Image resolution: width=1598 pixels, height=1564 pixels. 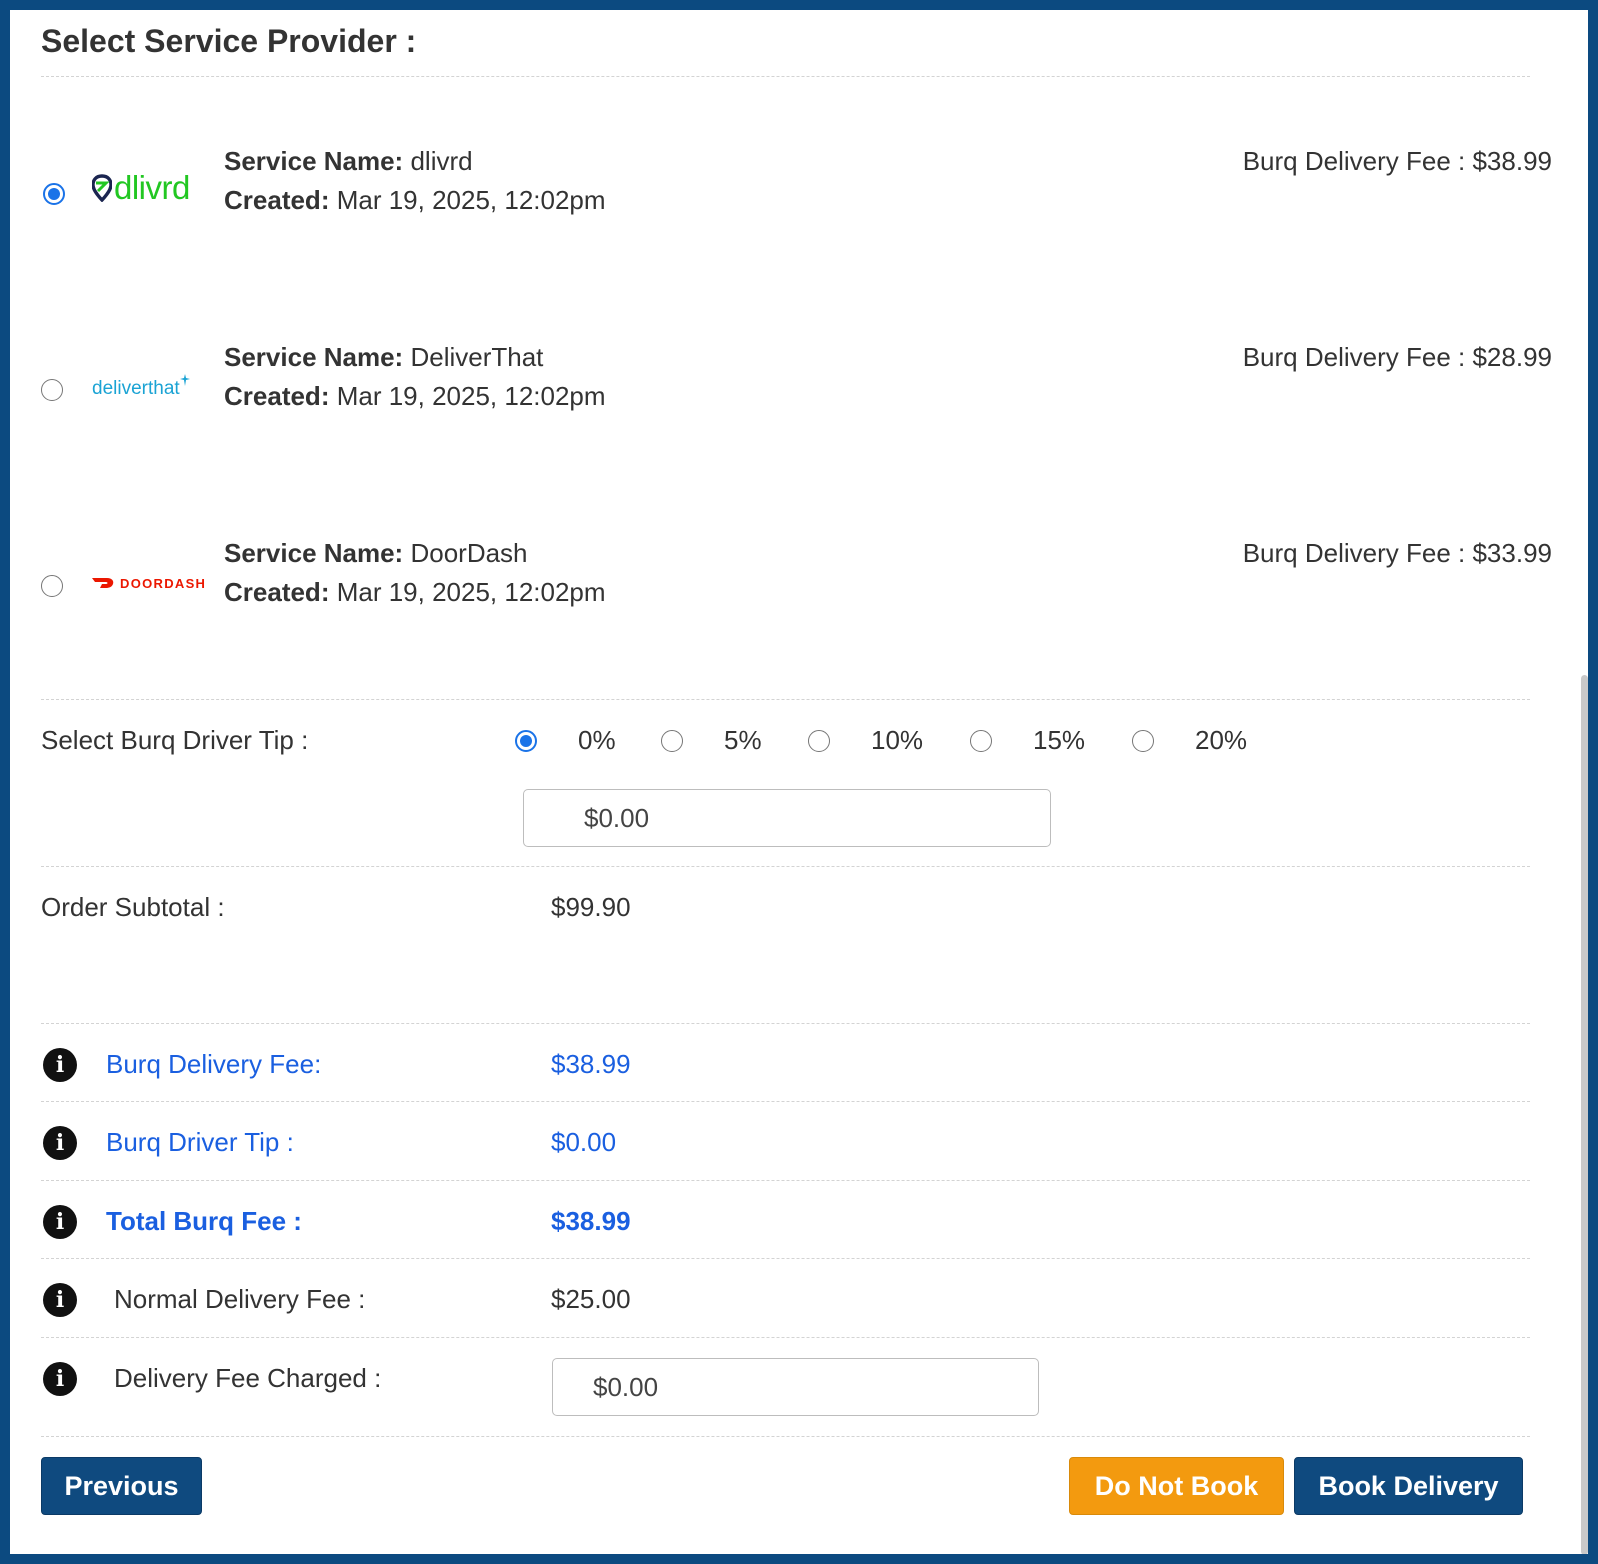 I want to click on previous-button: Previous, so click(x=121, y=1486).